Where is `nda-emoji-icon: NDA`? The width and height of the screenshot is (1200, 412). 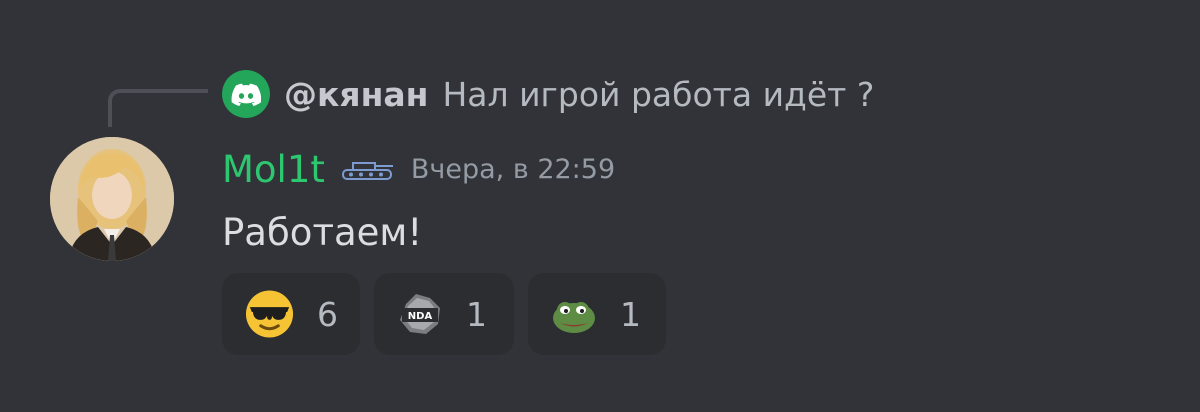
nda-emoji-icon: NDA is located at coordinates (420, 314).